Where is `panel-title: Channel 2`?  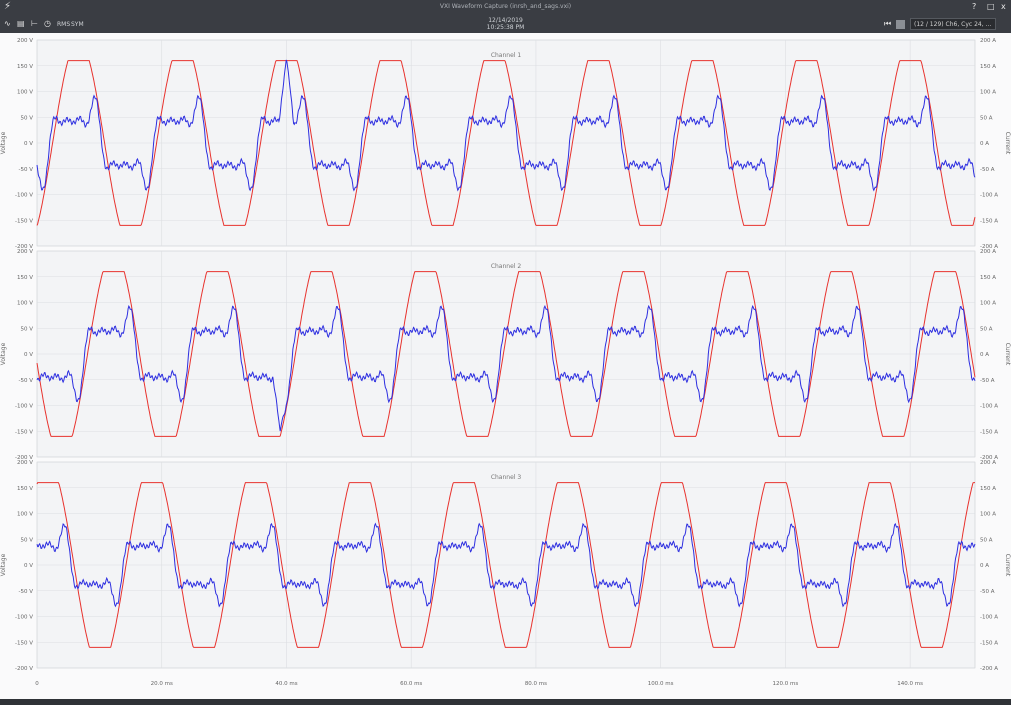 panel-title: Channel 2 is located at coordinates (506, 266).